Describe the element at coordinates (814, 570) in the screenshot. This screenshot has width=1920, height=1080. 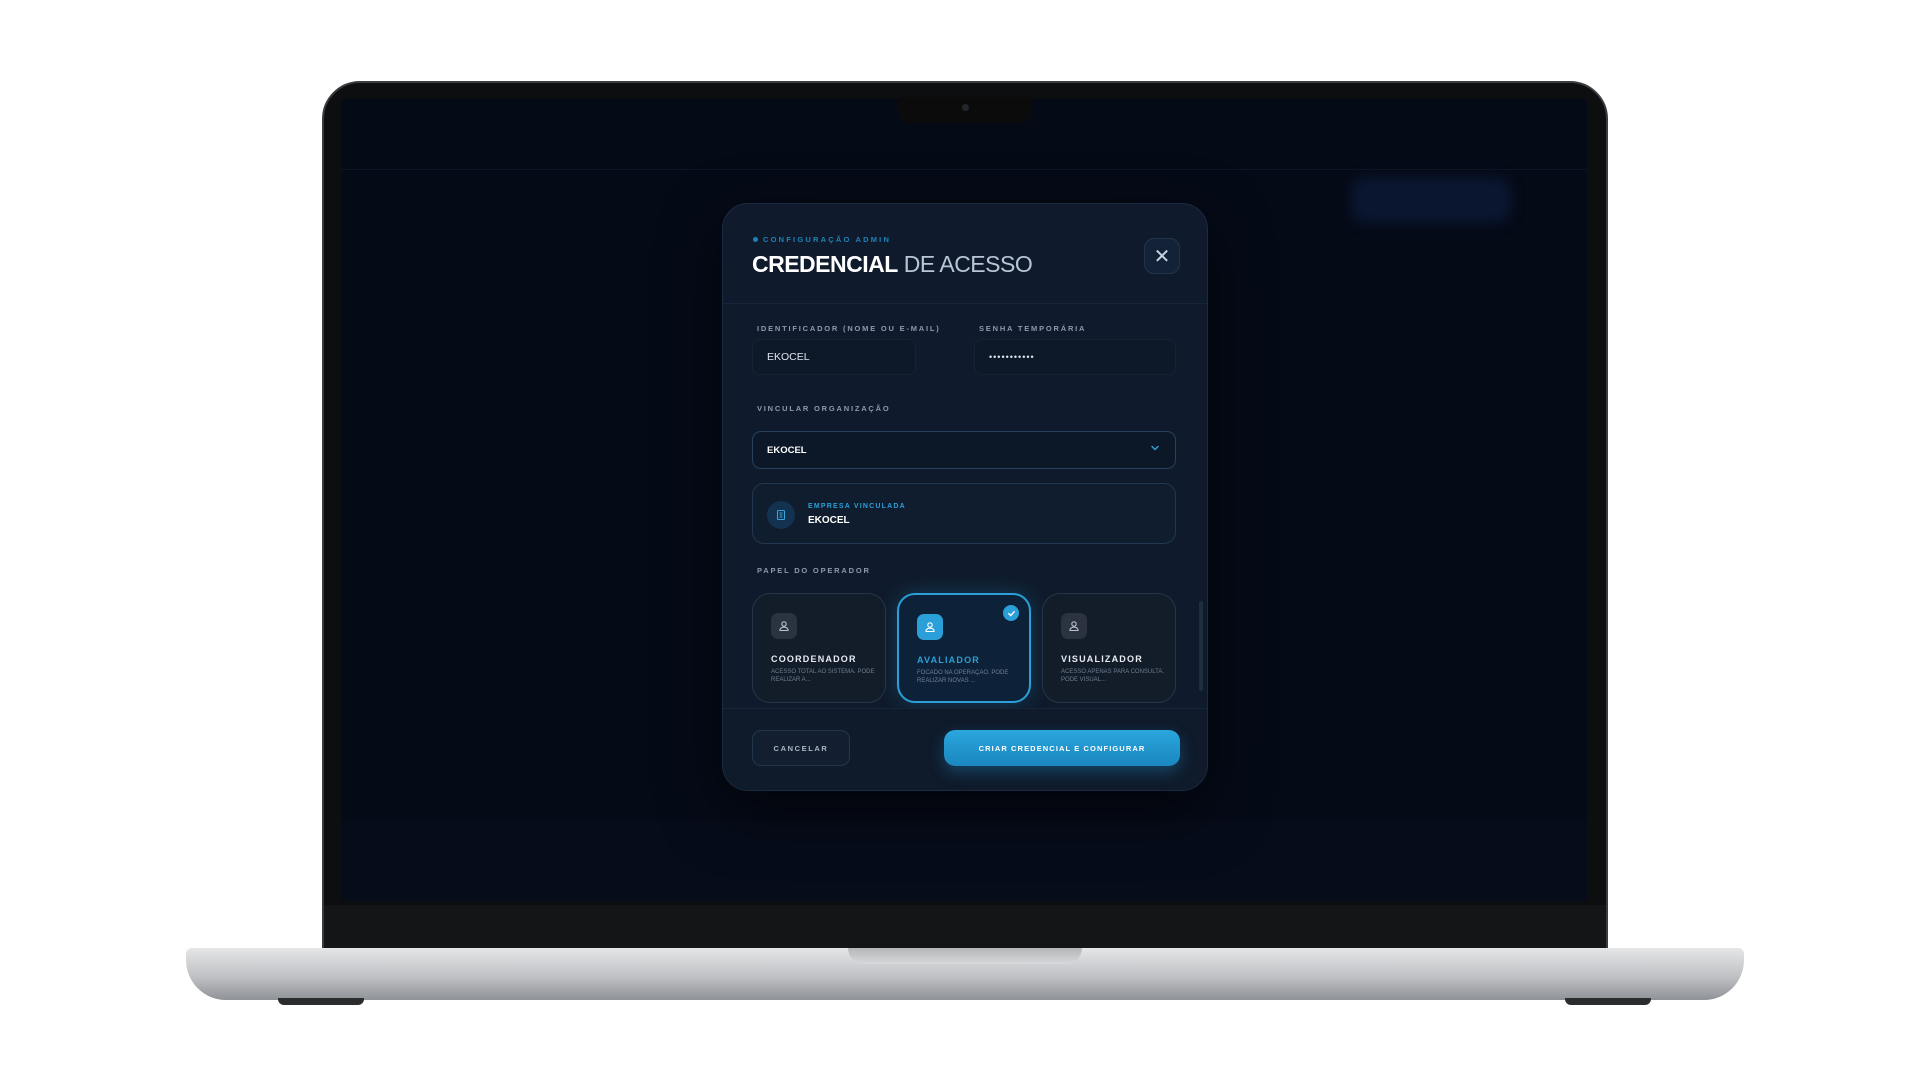
I see `role-label: PAPEL DO OPERADOR` at that location.